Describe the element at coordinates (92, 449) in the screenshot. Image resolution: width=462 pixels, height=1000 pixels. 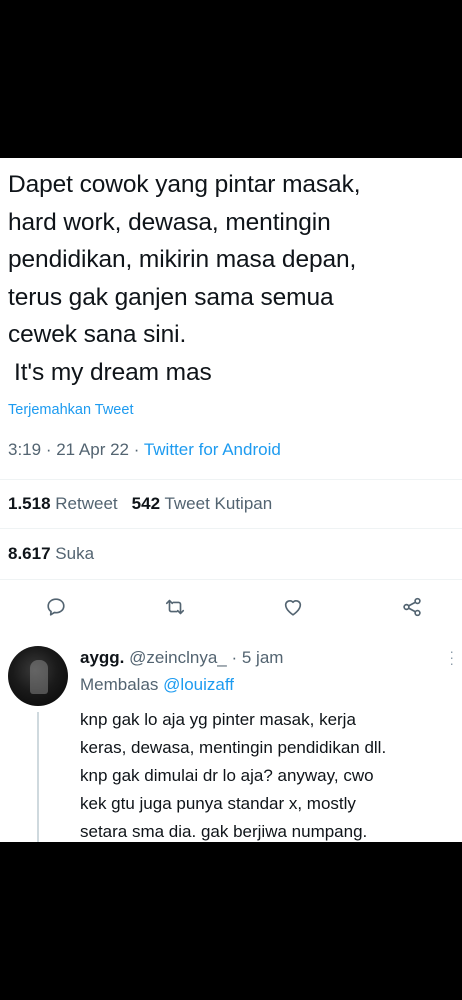
I see `tweet-date: 21 Apr 22` at that location.